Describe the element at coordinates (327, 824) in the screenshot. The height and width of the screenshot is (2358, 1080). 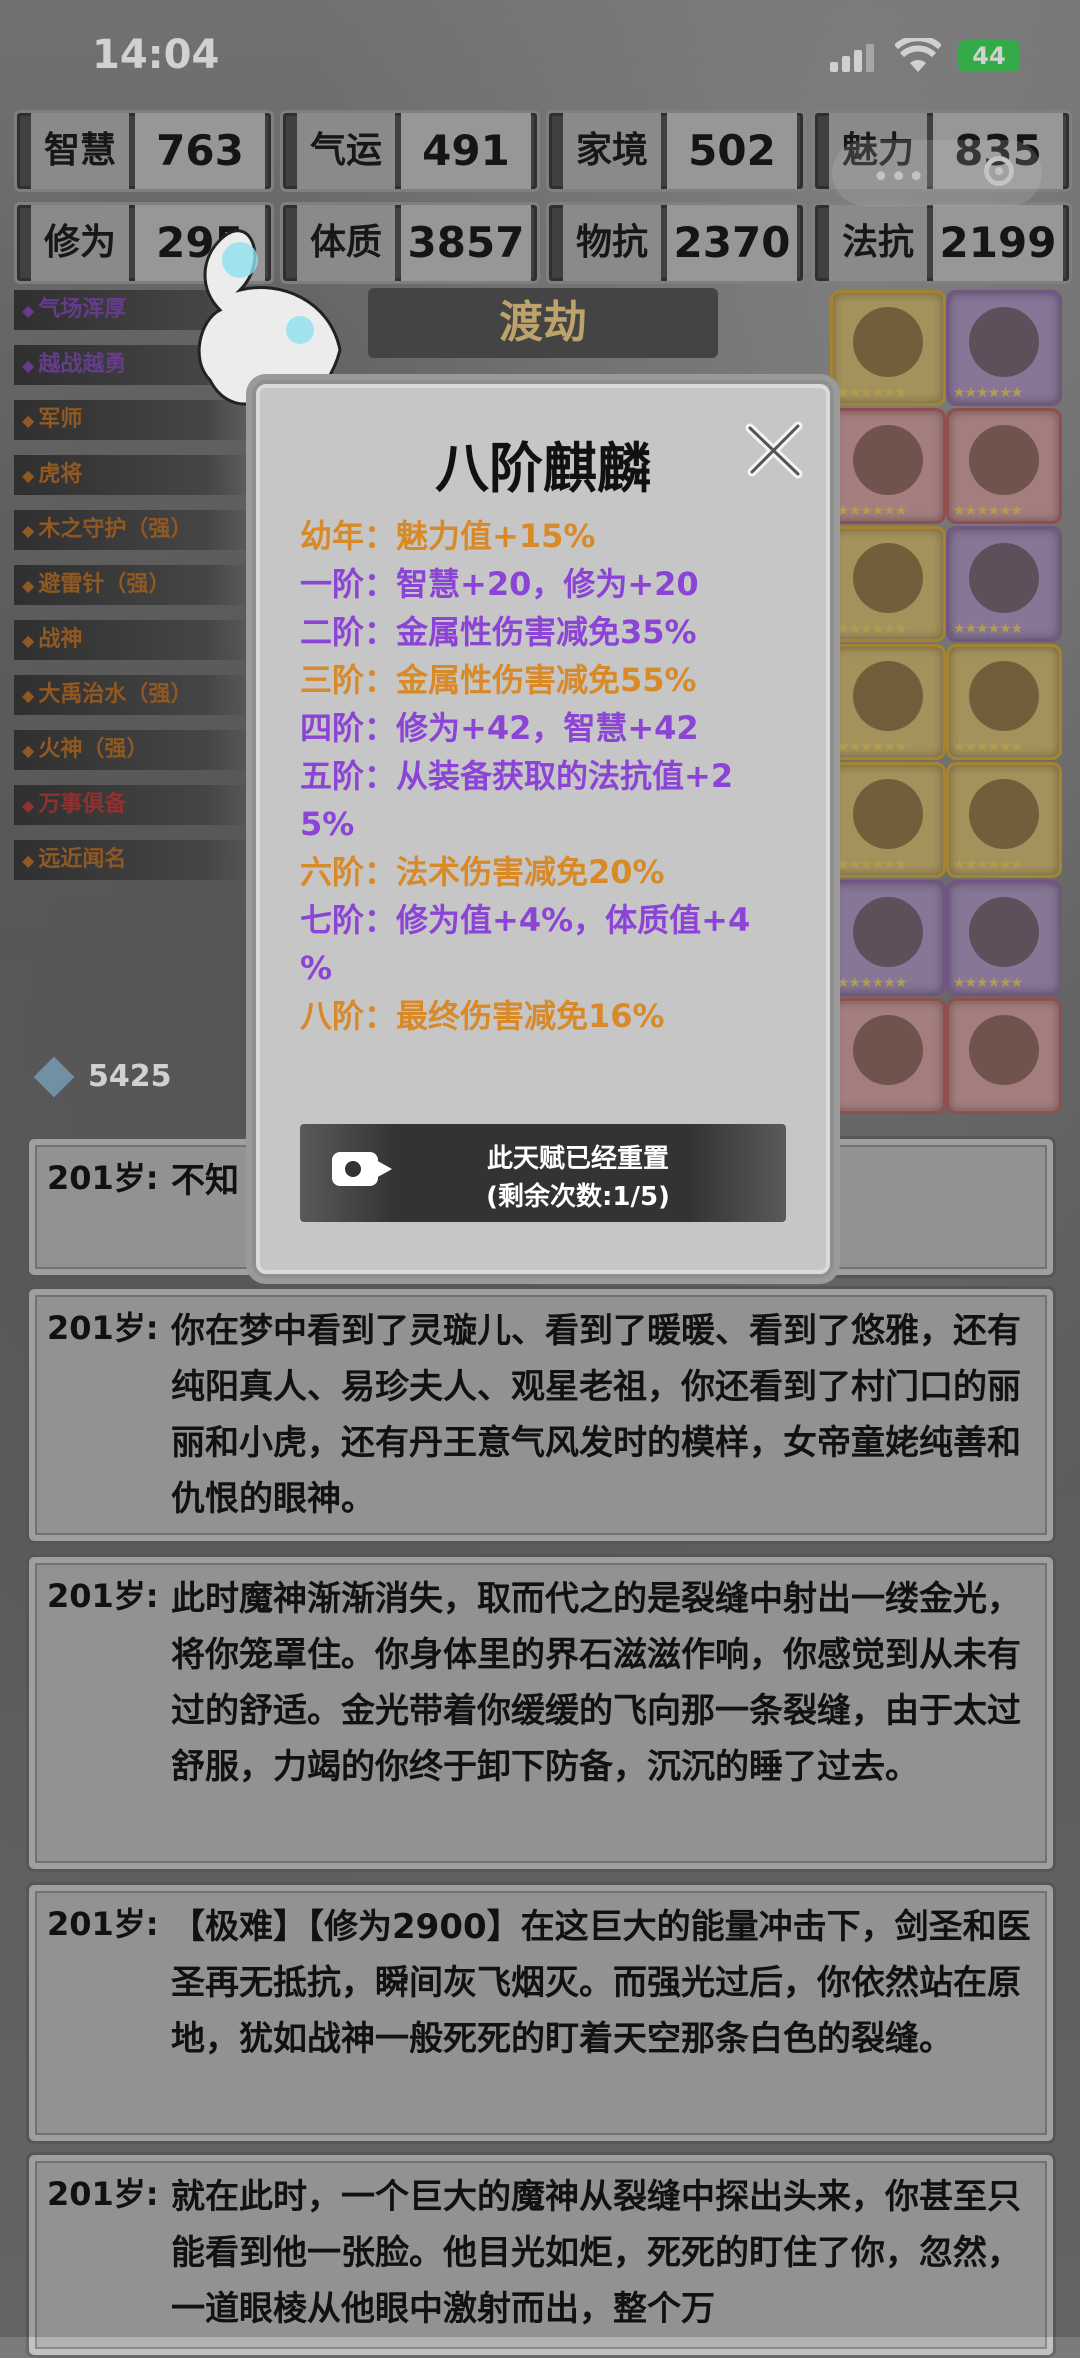
I see `level-line: 5%` at that location.